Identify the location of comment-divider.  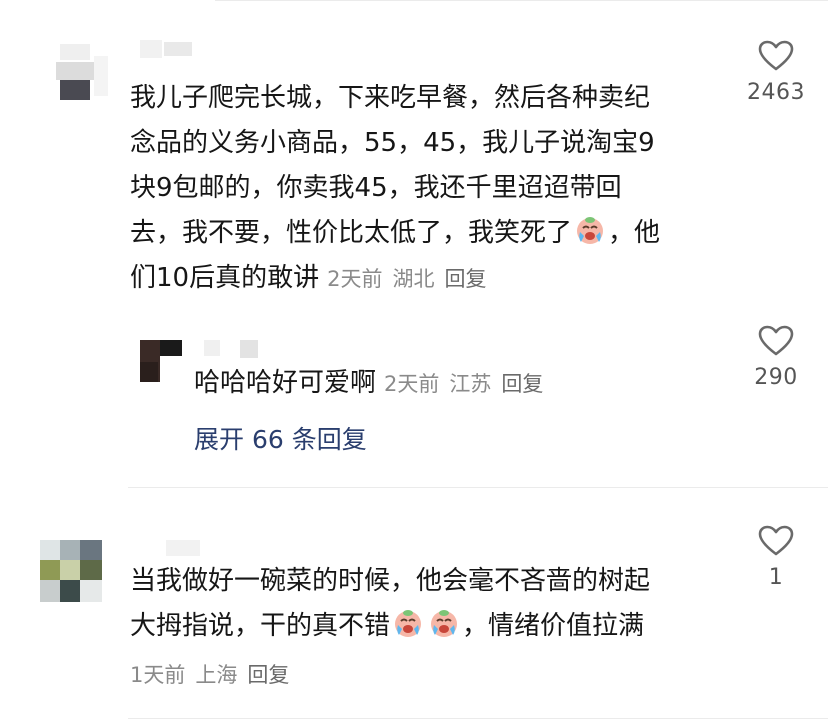
(478, 487).